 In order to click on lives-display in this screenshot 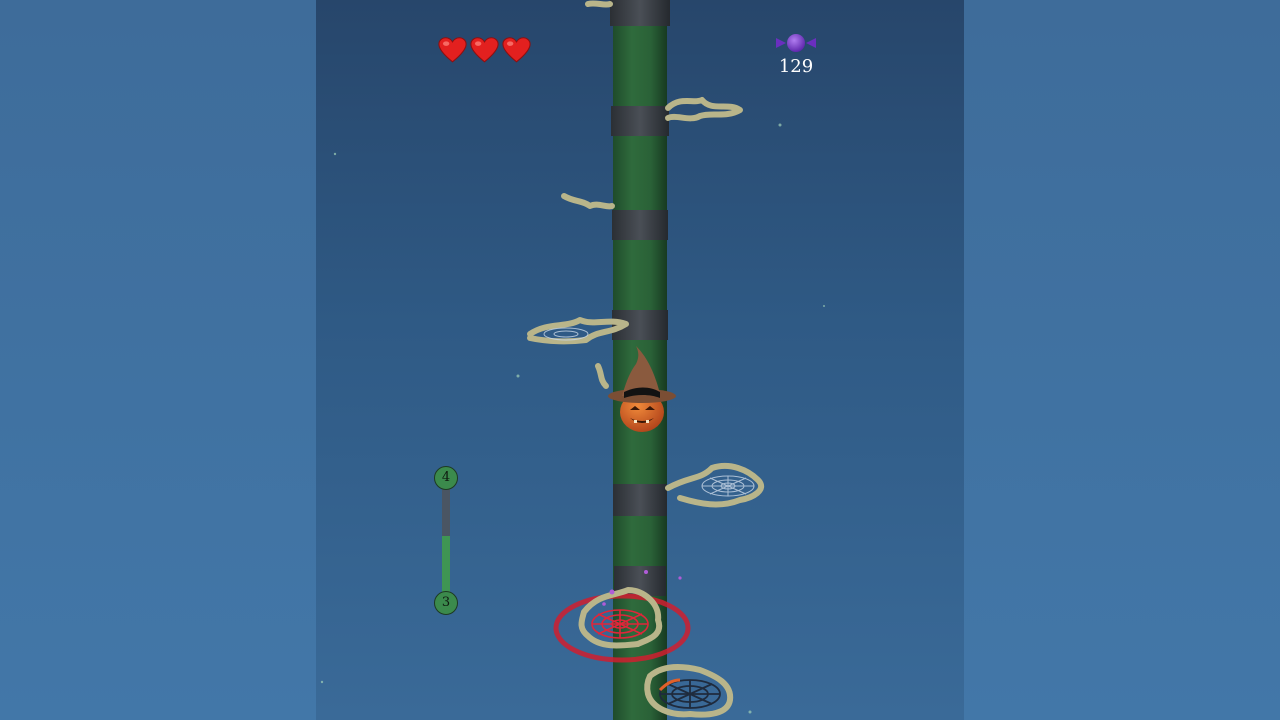, I will do `click(484, 50)`.